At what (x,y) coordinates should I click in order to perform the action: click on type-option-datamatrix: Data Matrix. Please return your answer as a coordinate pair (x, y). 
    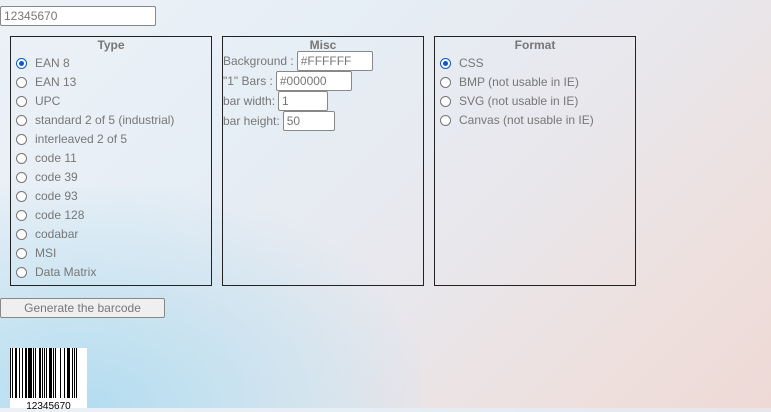
    Looking at the image, I should click on (56, 272).